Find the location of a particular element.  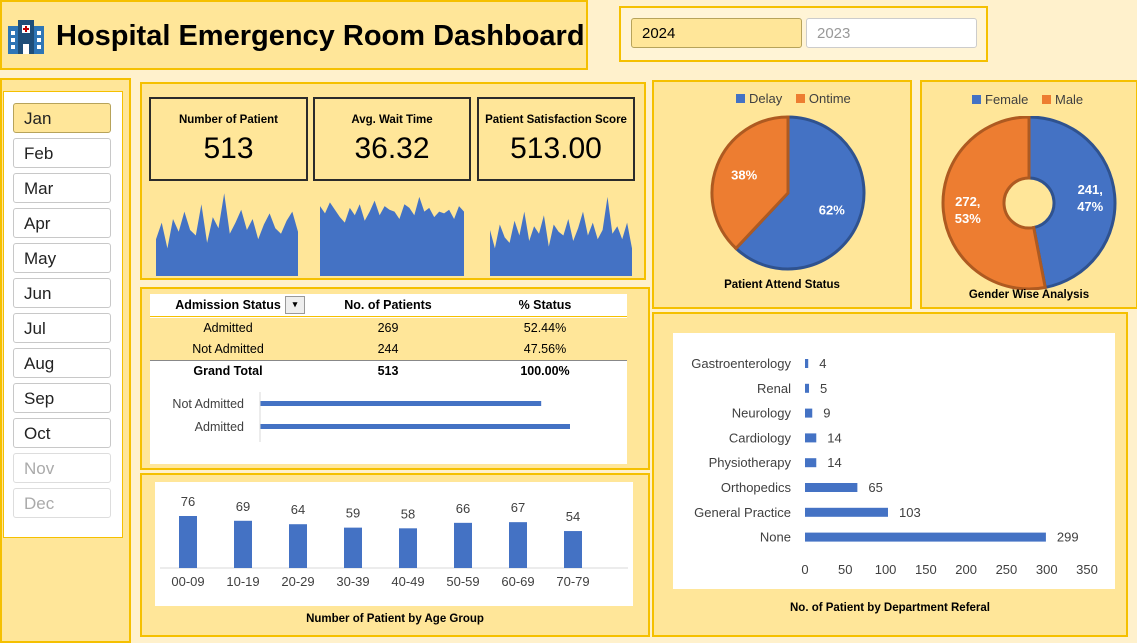

bar-category-label: Cardiology is located at coordinates (760, 437).